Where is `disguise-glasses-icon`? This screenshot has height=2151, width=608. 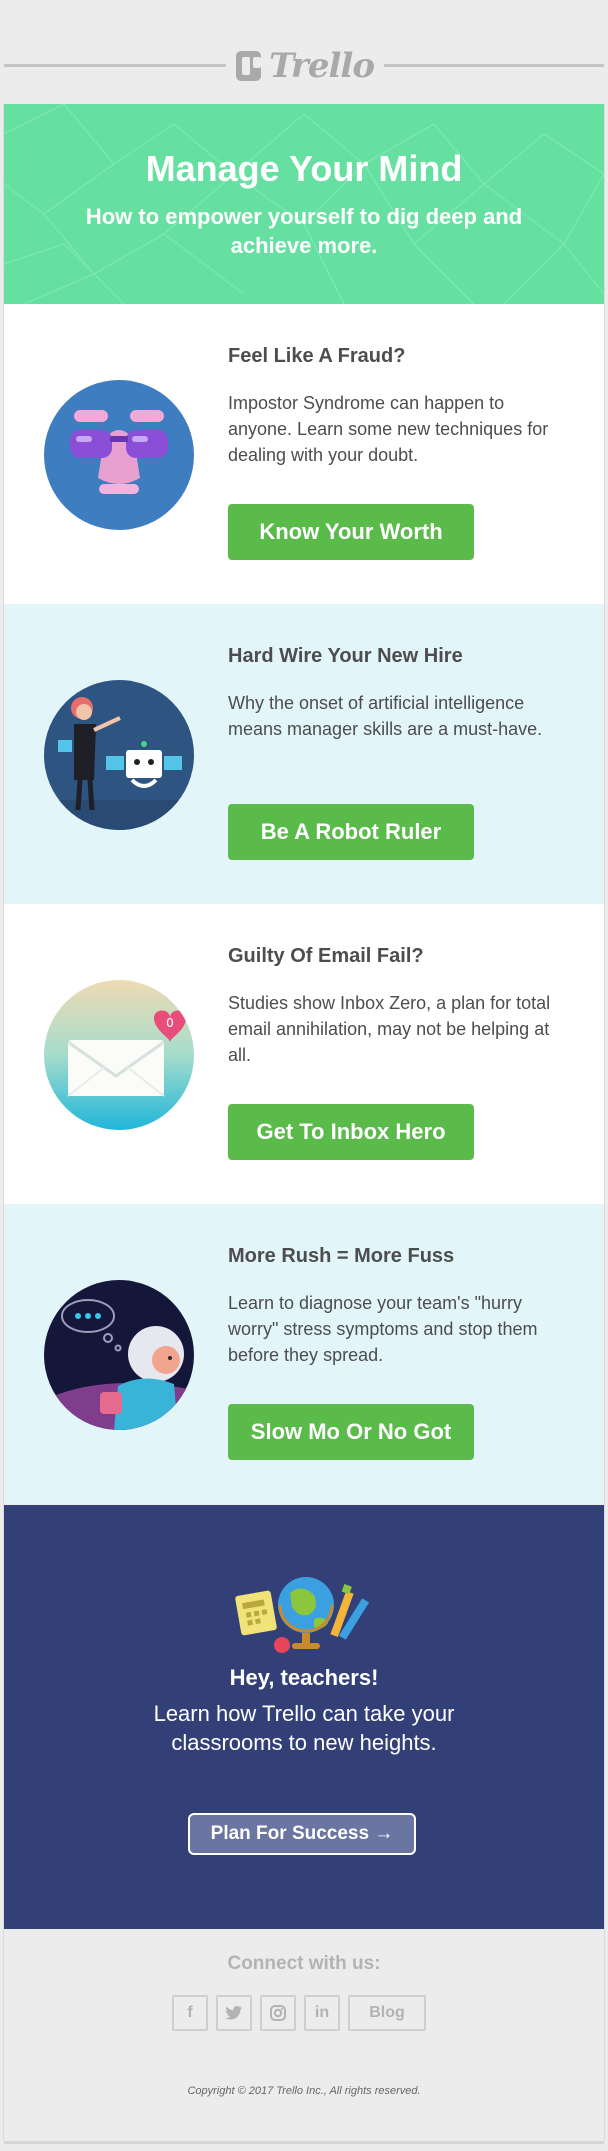
disguise-glasses-icon is located at coordinates (119, 455).